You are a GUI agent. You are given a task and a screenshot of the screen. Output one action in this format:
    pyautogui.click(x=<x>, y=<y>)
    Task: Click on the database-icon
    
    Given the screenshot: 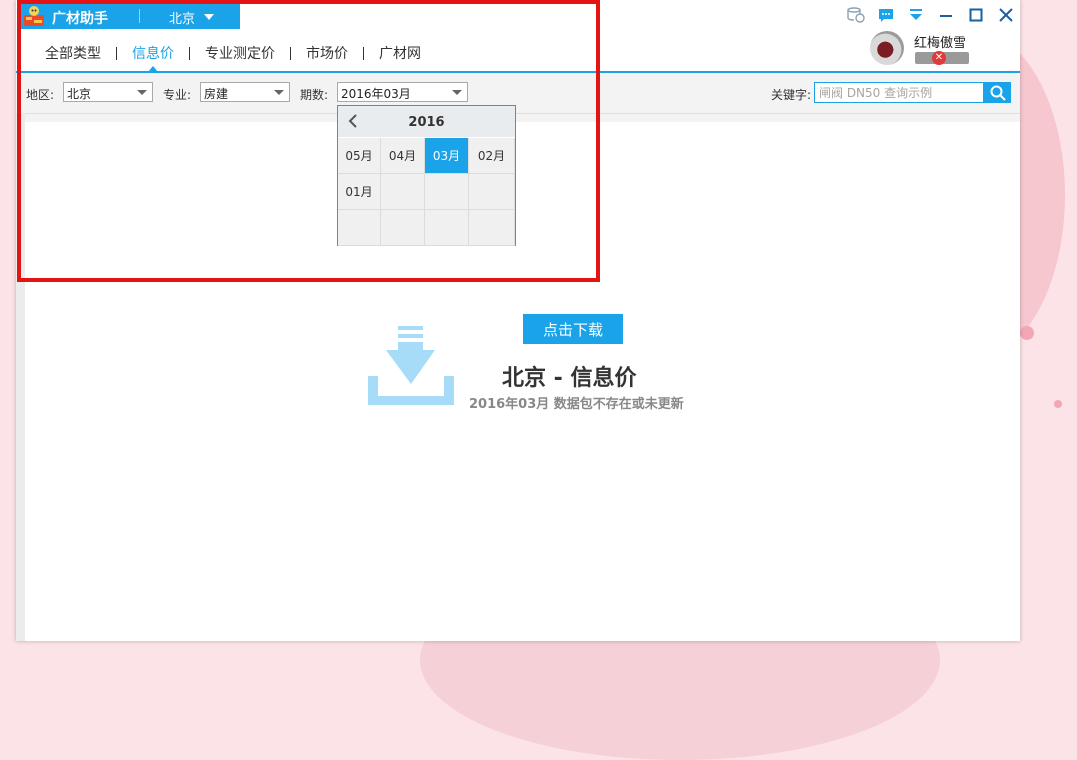 What is the action you would take?
    pyautogui.click(x=856, y=15)
    